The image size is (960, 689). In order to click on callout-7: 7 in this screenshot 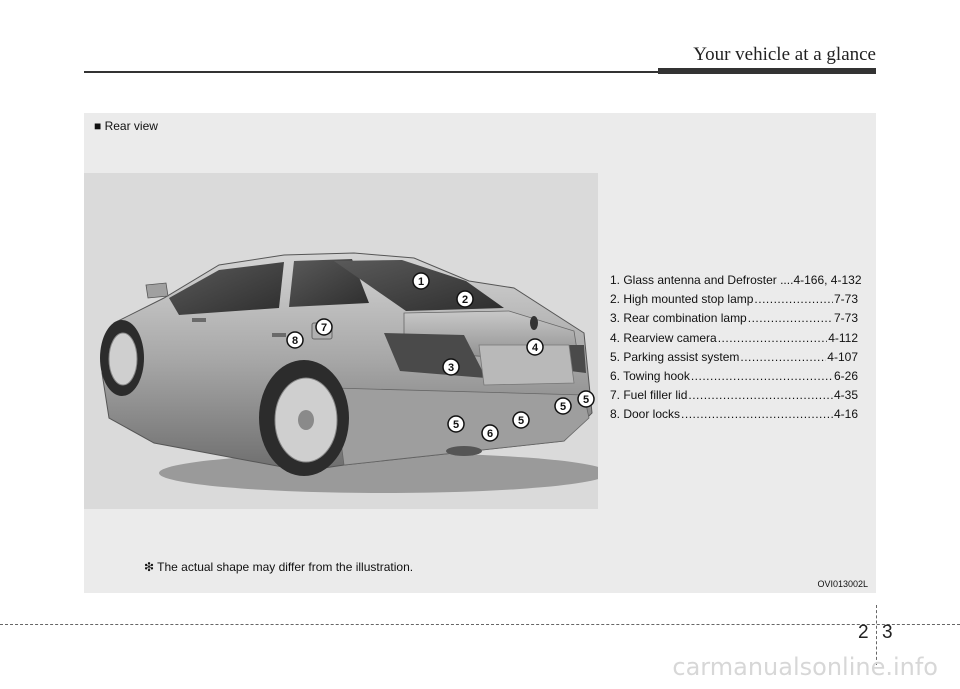, I will do `click(324, 327)`.